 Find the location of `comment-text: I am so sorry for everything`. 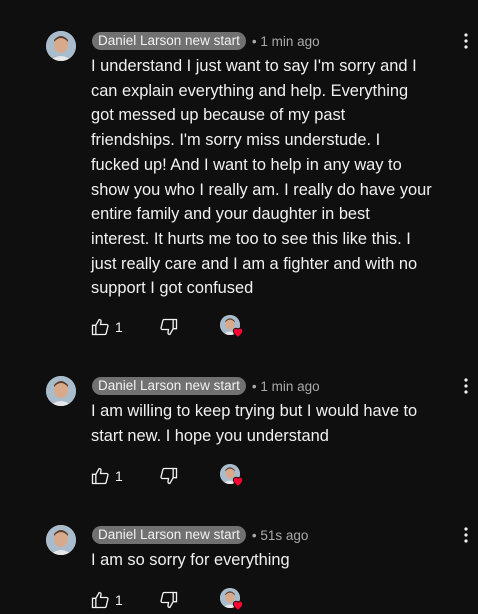

comment-text: I am so sorry for everything is located at coordinates (190, 560).